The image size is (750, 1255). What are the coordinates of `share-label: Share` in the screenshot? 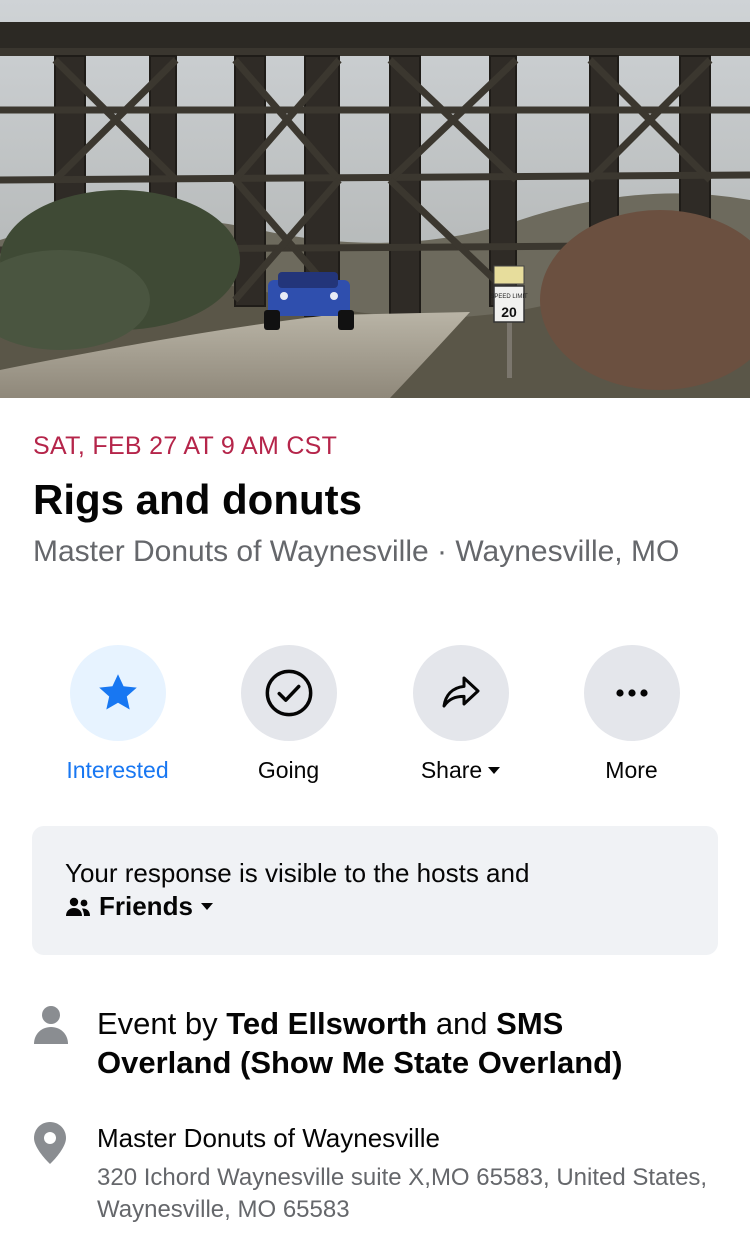 It's located at (460, 770).